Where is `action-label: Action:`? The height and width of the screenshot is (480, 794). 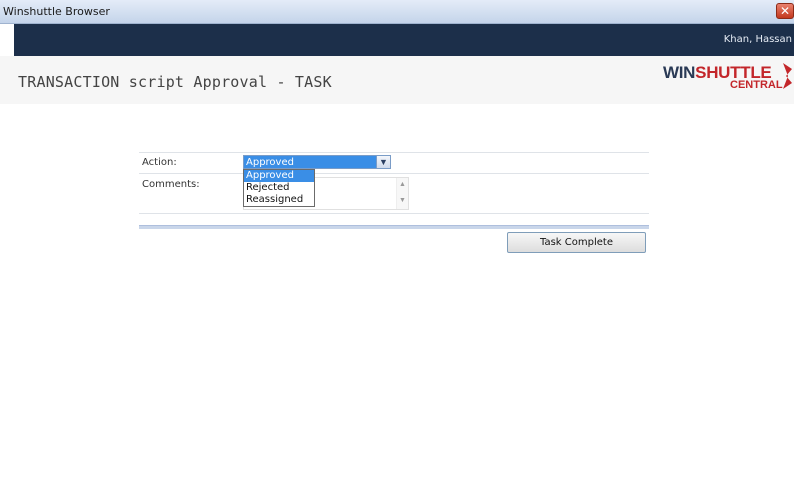 action-label: Action: is located at coordinates (159, 162).